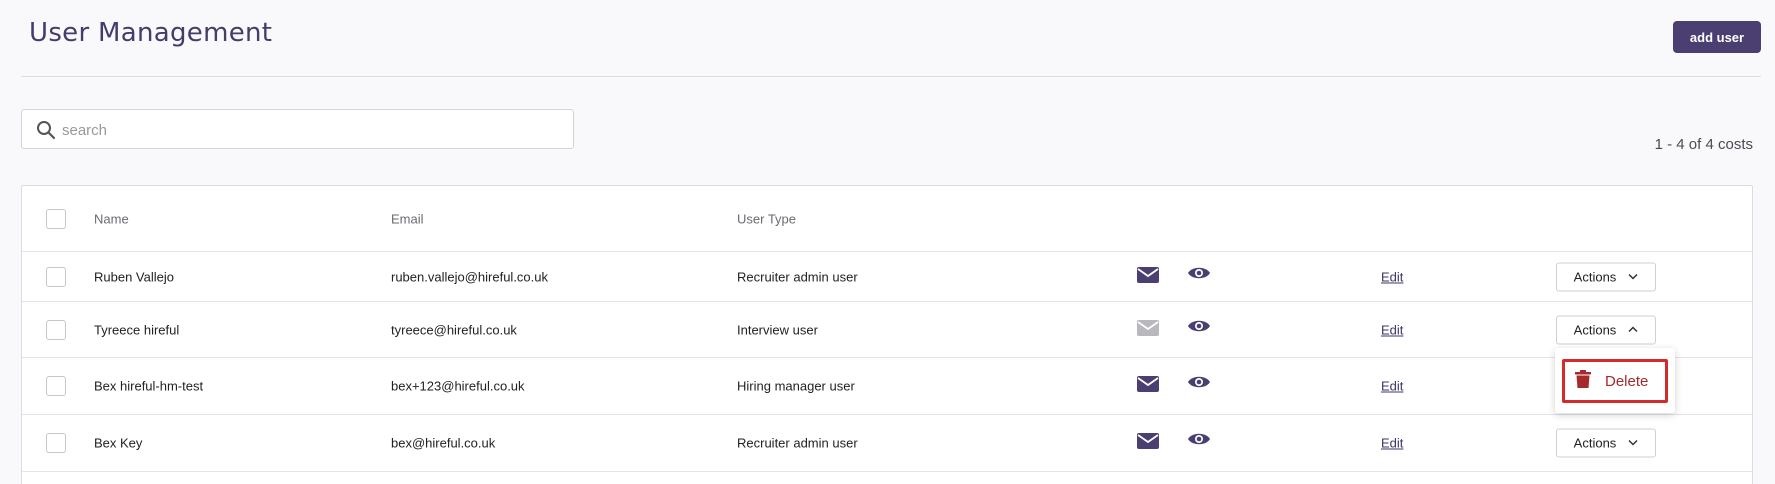  Describe the element at coordinates (149, 386) in the screenshot. I see `user-name: Bex hireful-hm-test` at that location.